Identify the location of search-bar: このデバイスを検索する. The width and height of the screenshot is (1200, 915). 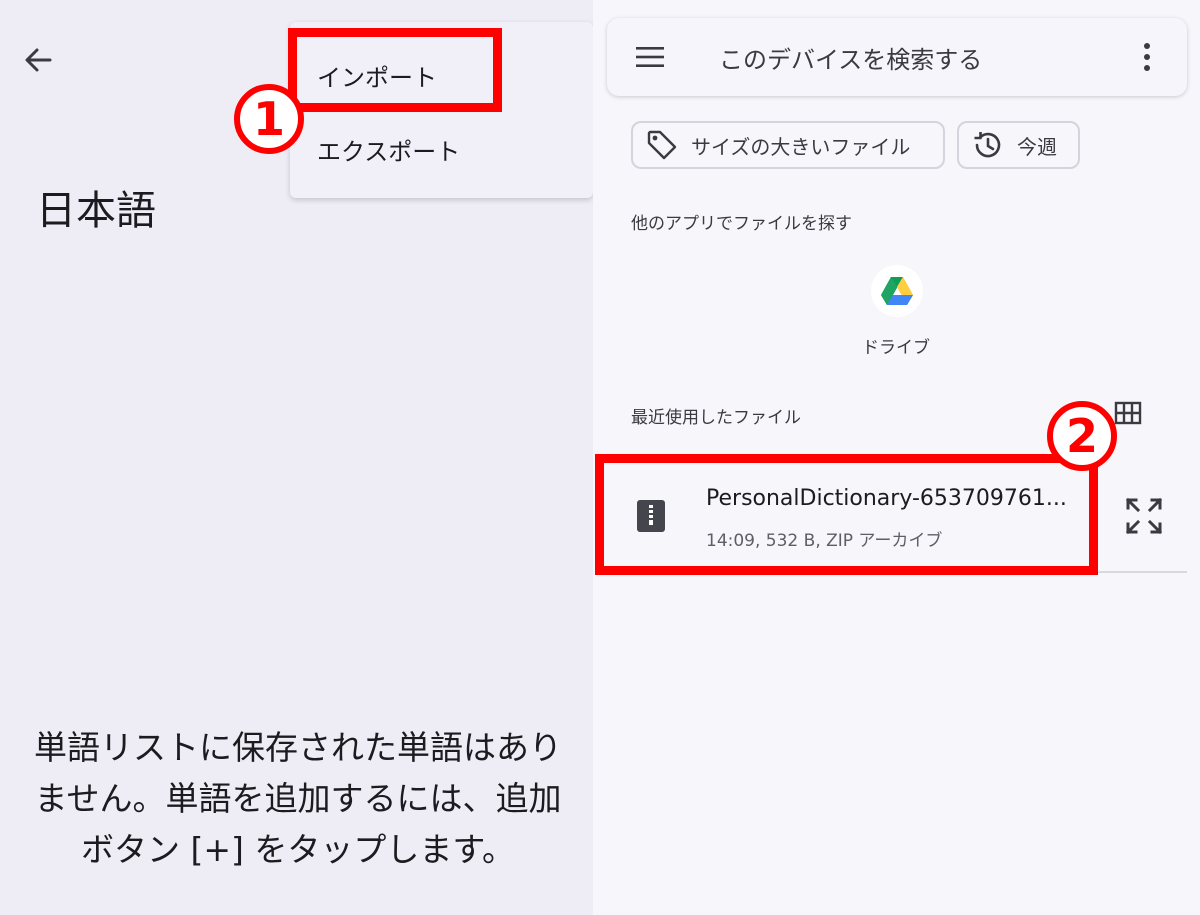
(897, 57).